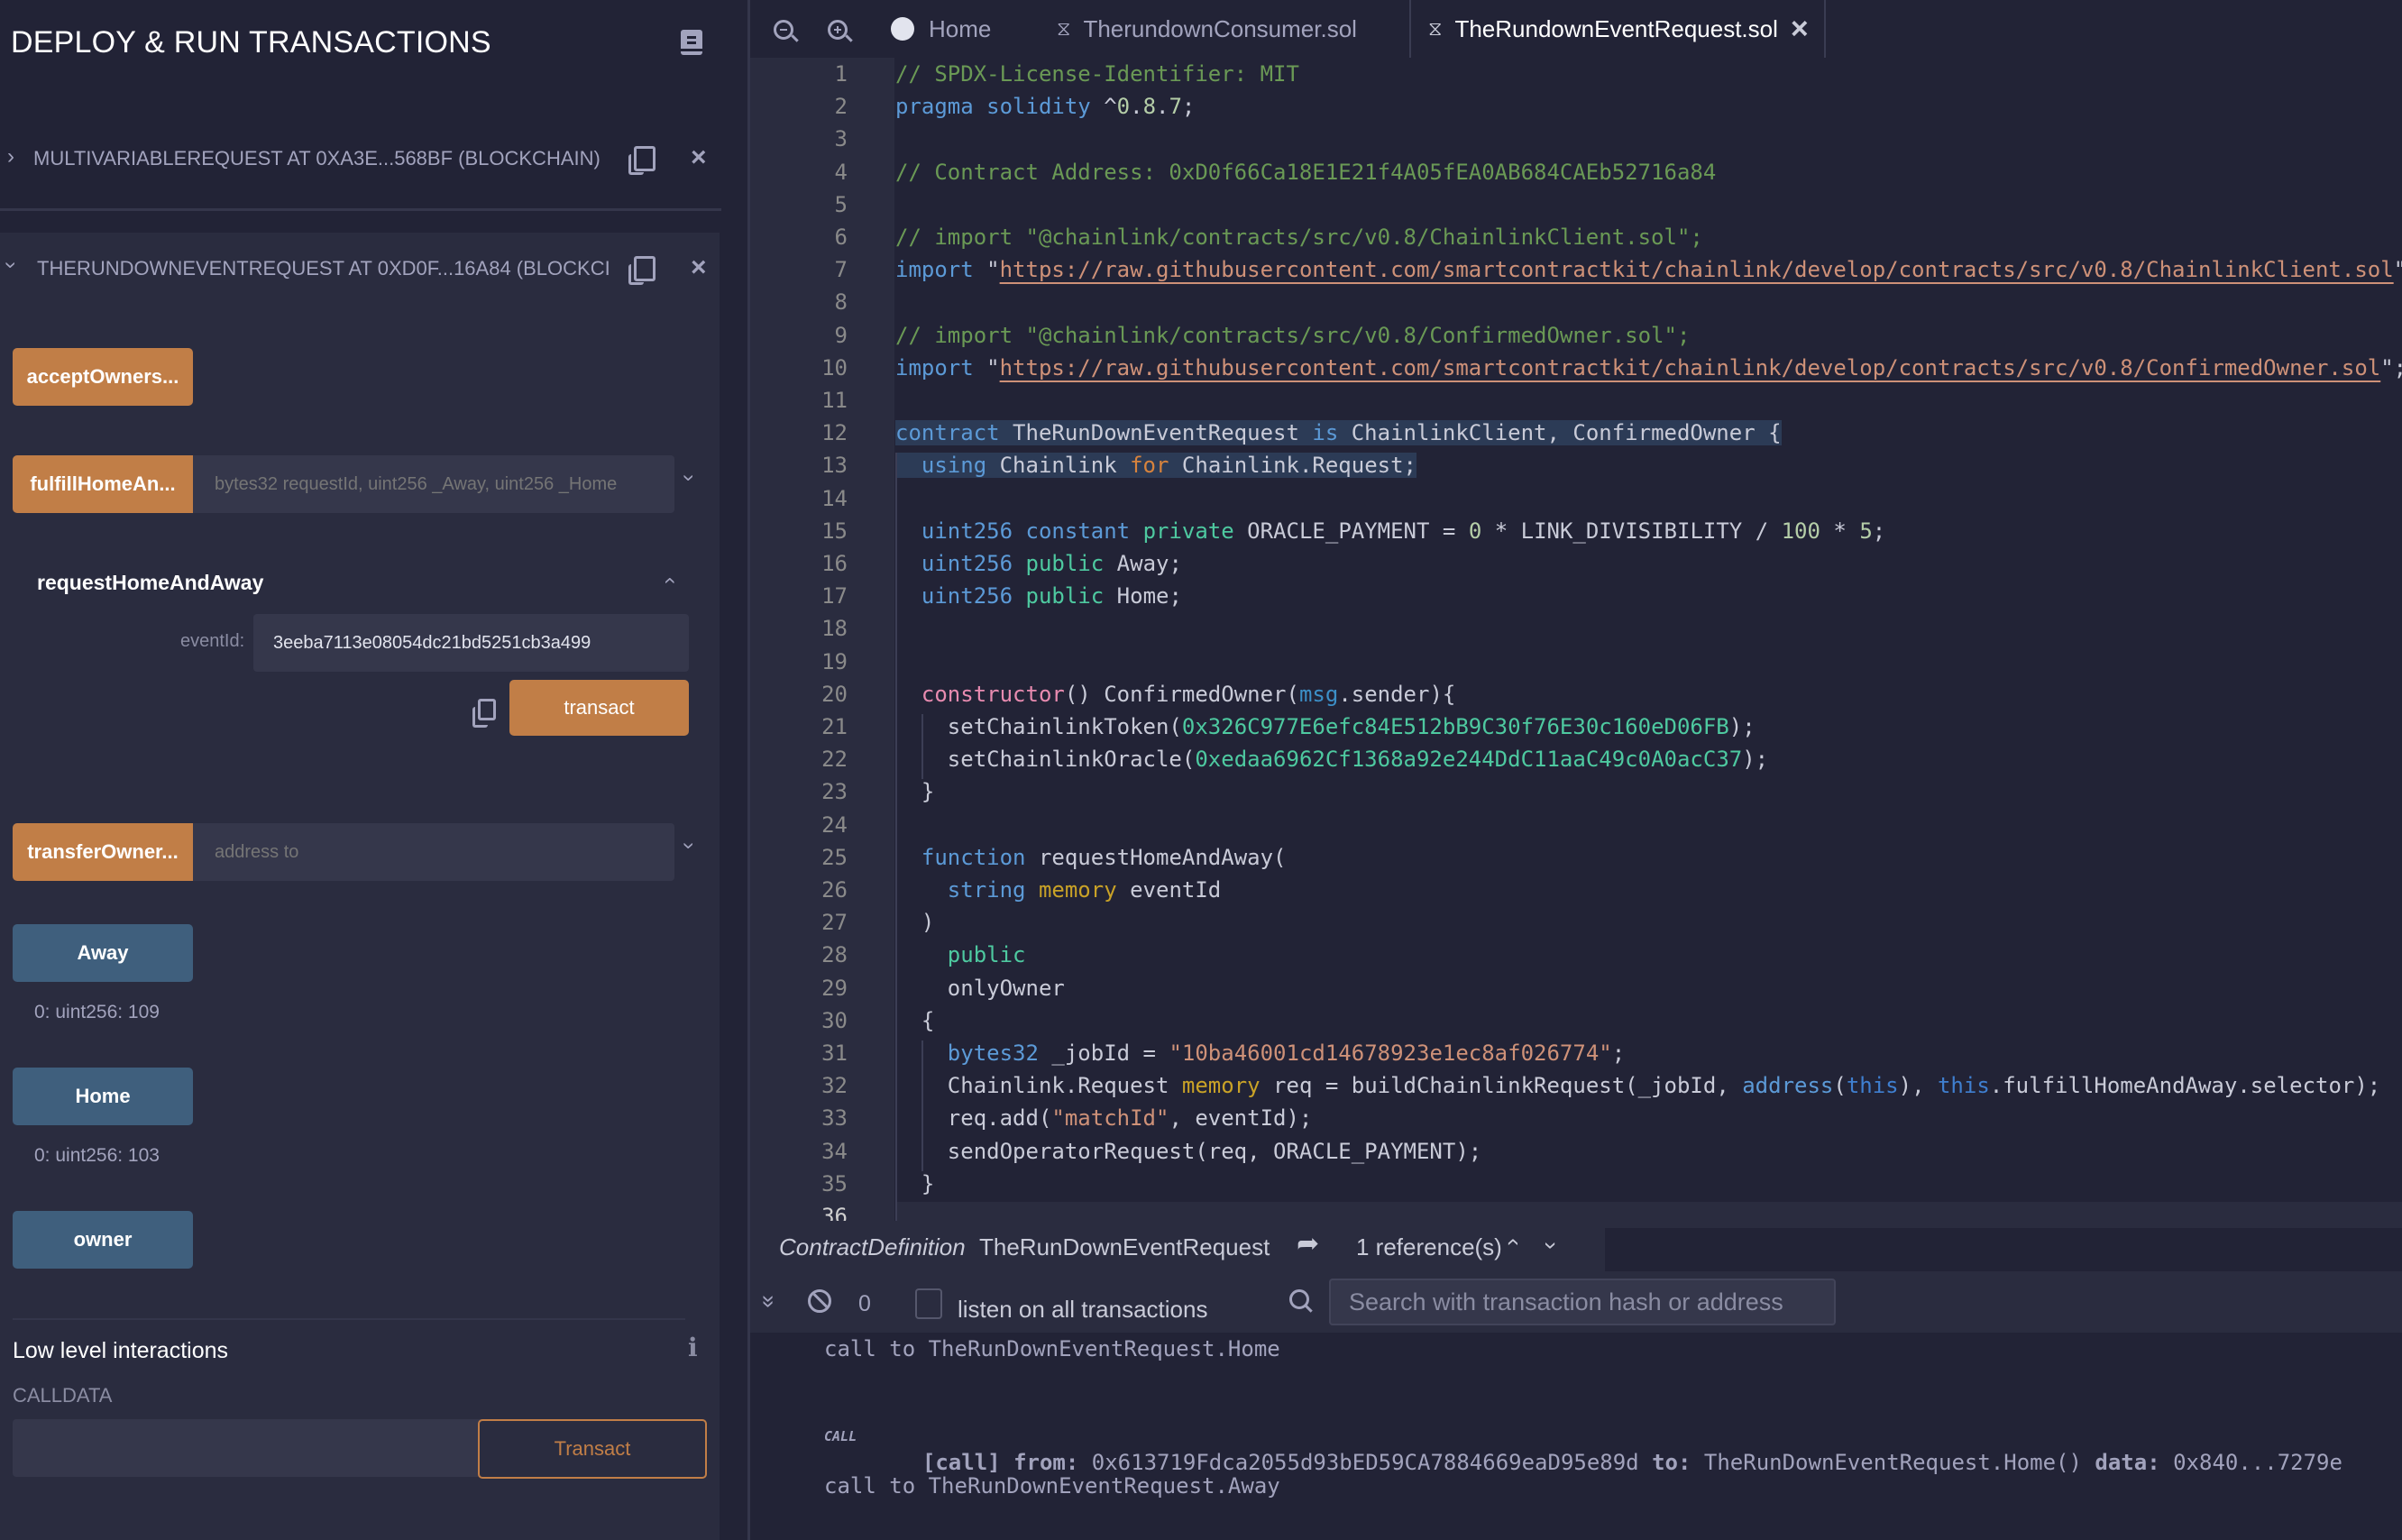 This screenshot has width=2402, height=1540. I want to click on to-label: to:, so click(1671, 1462).